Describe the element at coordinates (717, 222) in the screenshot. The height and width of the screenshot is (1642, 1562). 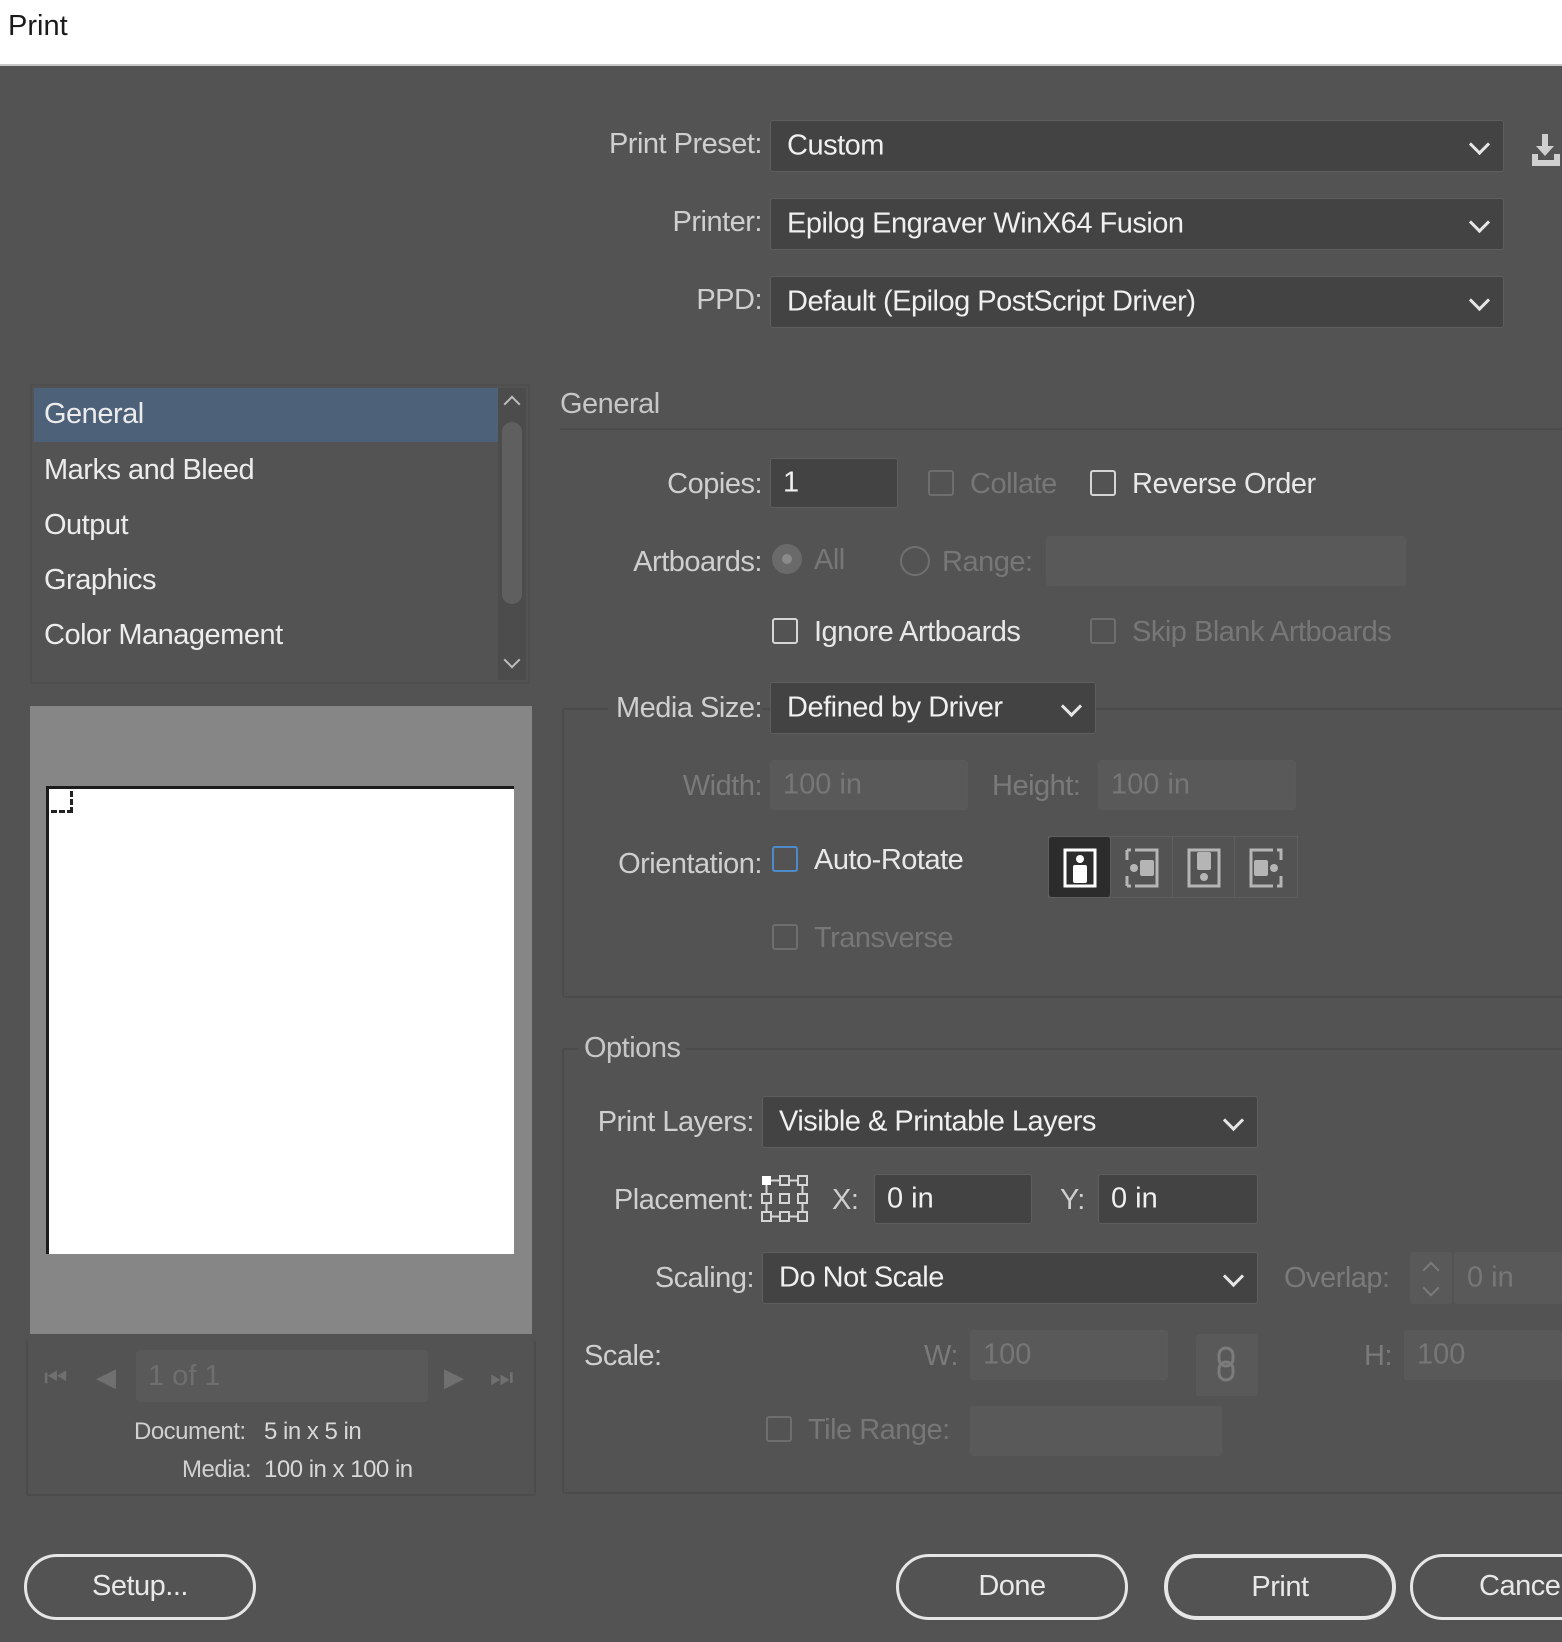
I see `printer-label: Printer:` at that location.